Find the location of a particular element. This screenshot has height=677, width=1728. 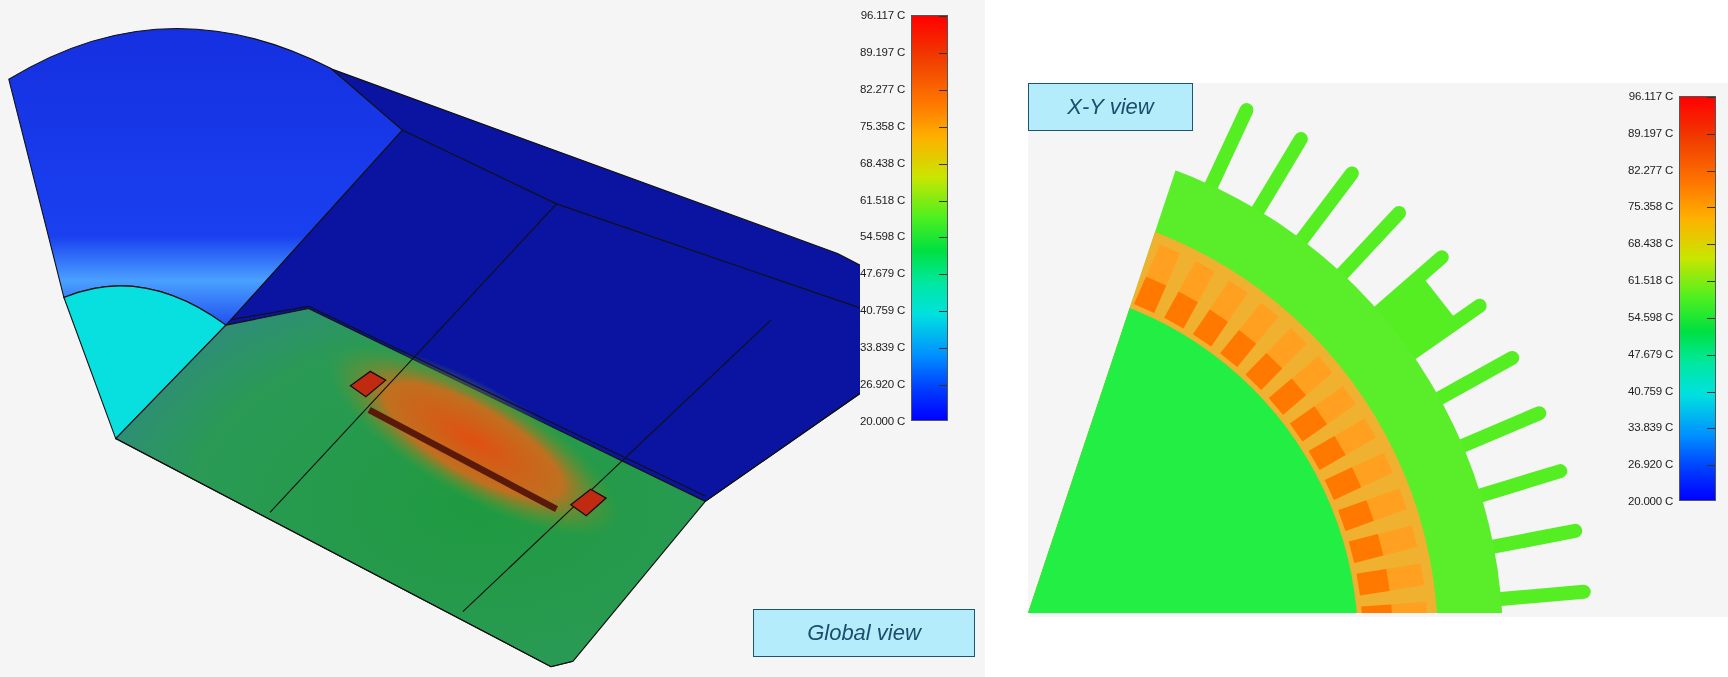

view-label: Global view is located at coordinates (864, 633).